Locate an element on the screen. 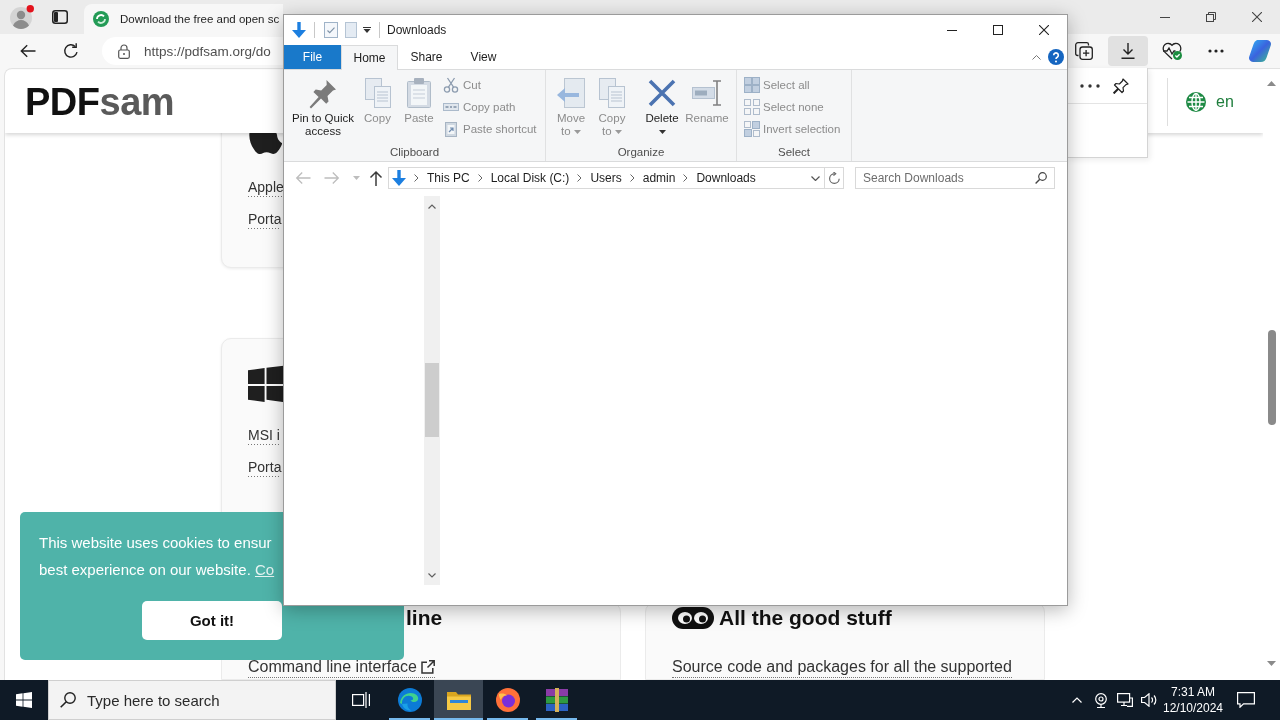  download-icon is located at coordinates (1128, 51).